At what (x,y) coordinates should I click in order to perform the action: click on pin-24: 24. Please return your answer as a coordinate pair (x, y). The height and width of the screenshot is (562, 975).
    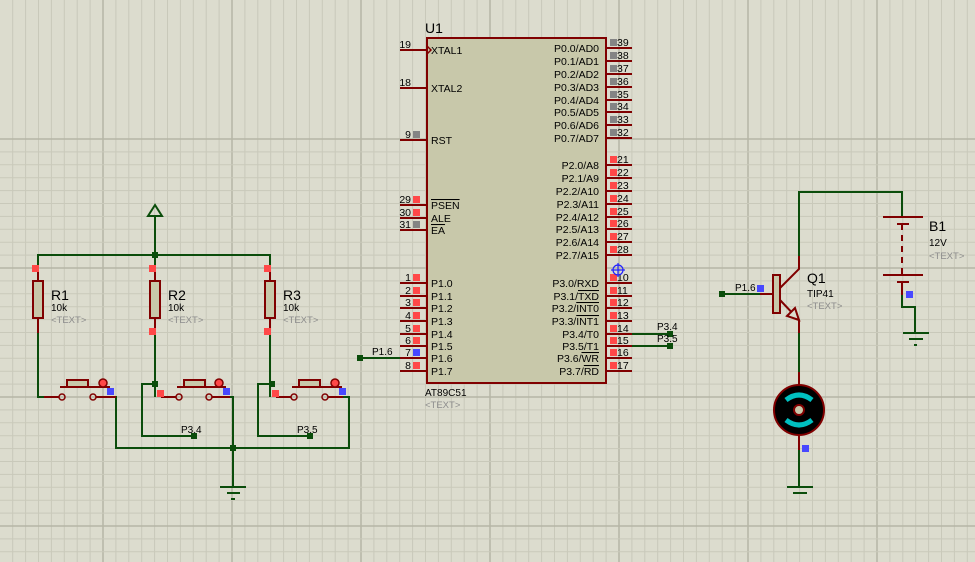
    Looking at the image, I should click on (619, 199).